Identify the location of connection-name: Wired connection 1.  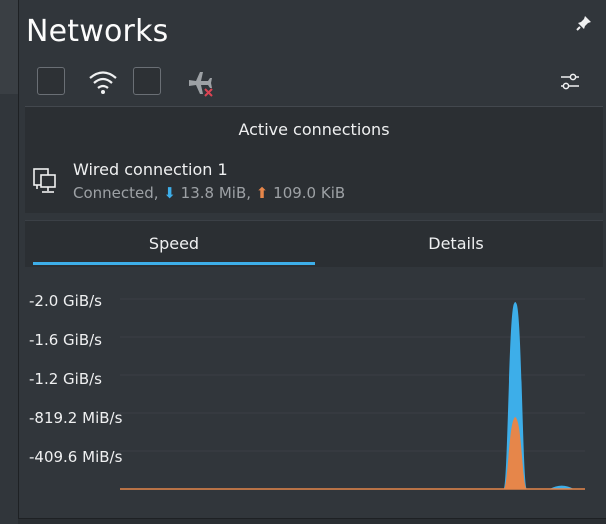
(150, 169).